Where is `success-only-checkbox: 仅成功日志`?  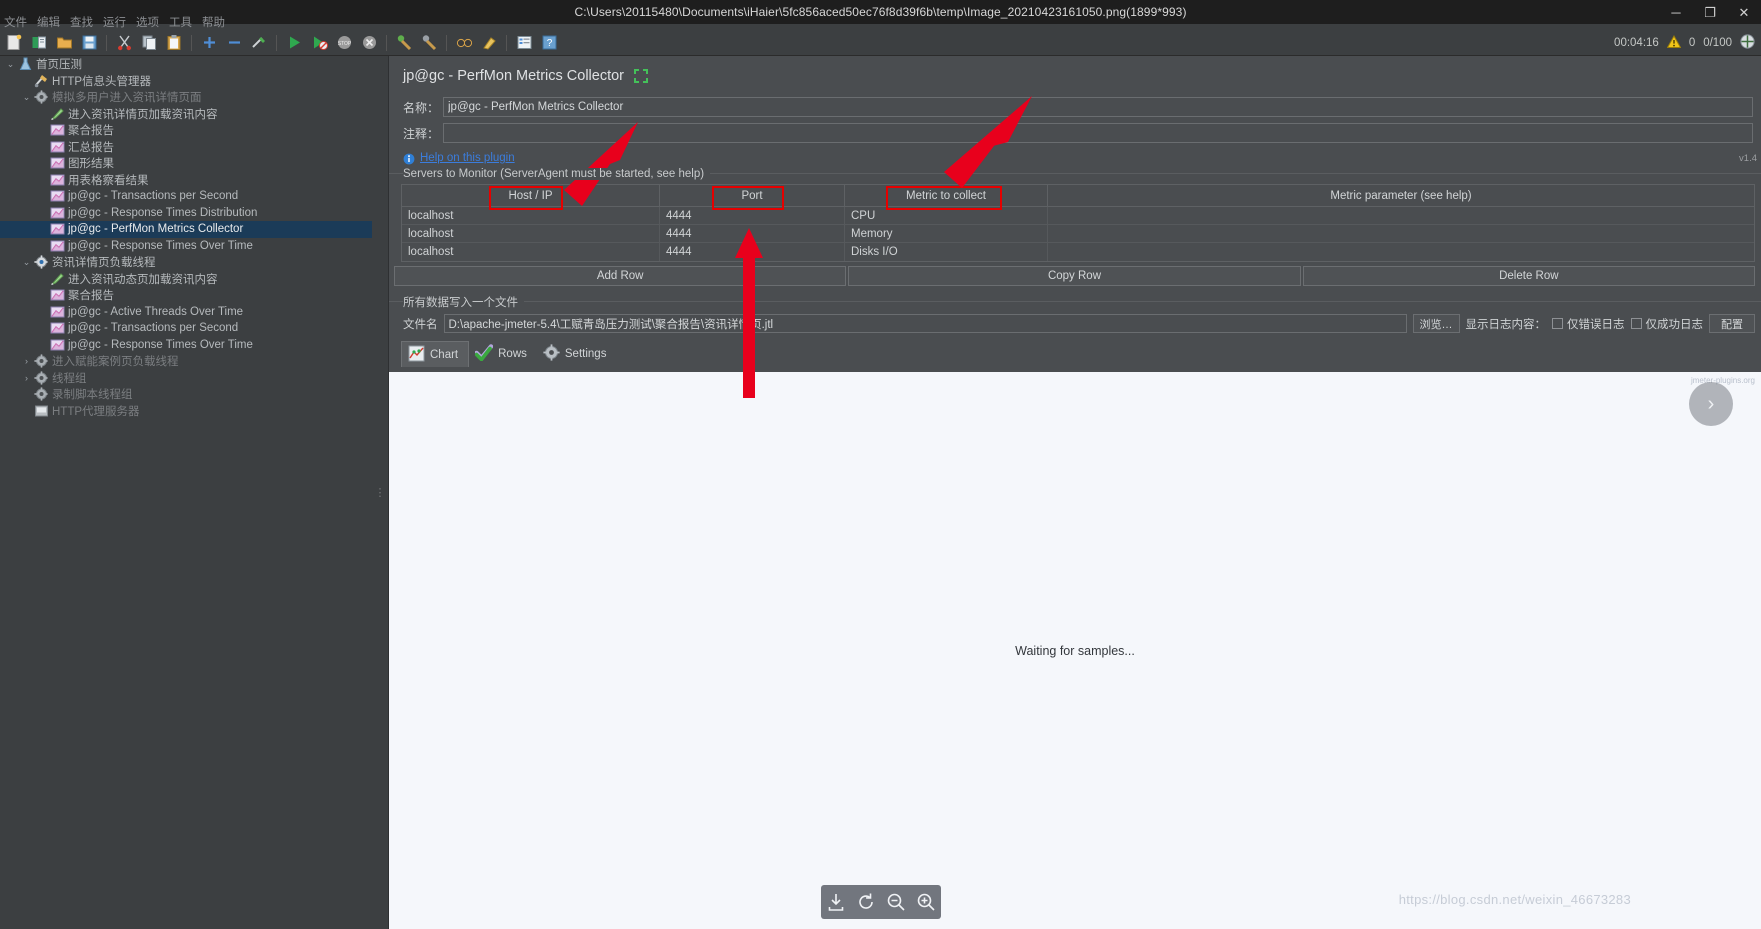 success-only-checkbox: 仅成功日志 is located at coordinates (1666, 324).